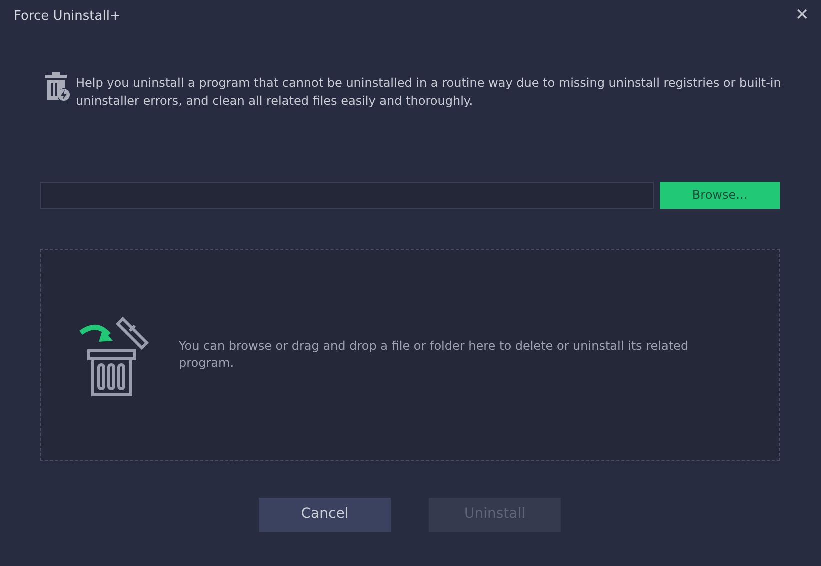 This screenshot has width=821, height=566. What do you see at coordinates (57, 87) in the screenshot?
I see `trash-icon` at bounding box center [57, 87].